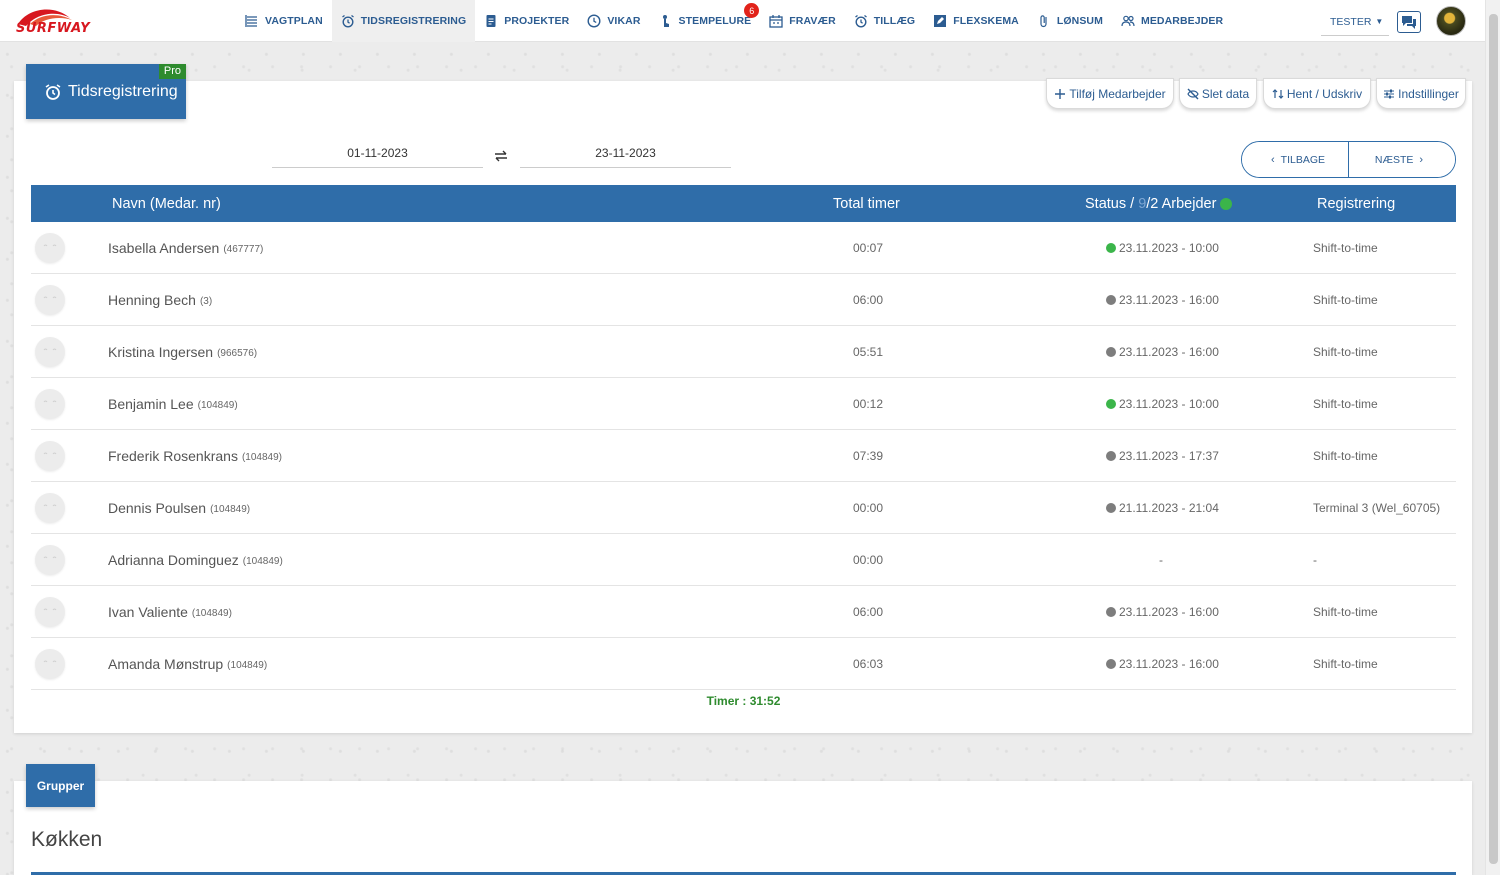 The width and height of the screenshot is (1500, 875). I want to click on status-cell: 21.11.2023 - 21:04, so click(1162, 508).